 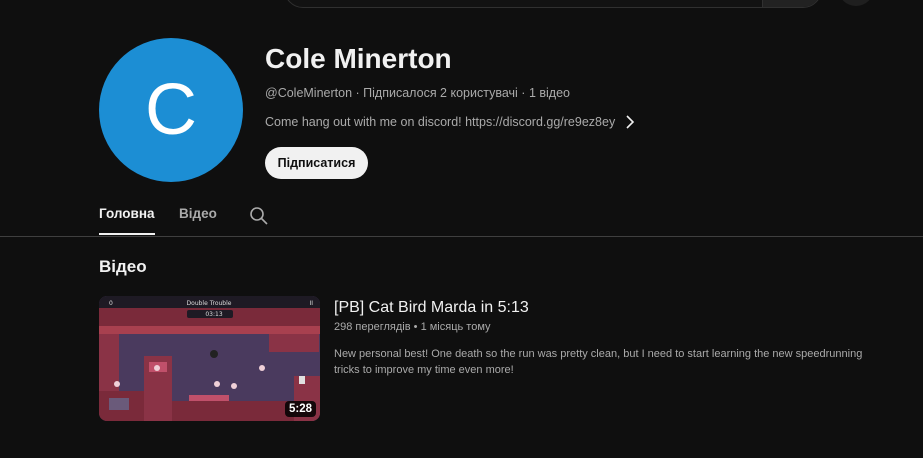 I want to click on tabs-divider, so click(x=461, y=236).